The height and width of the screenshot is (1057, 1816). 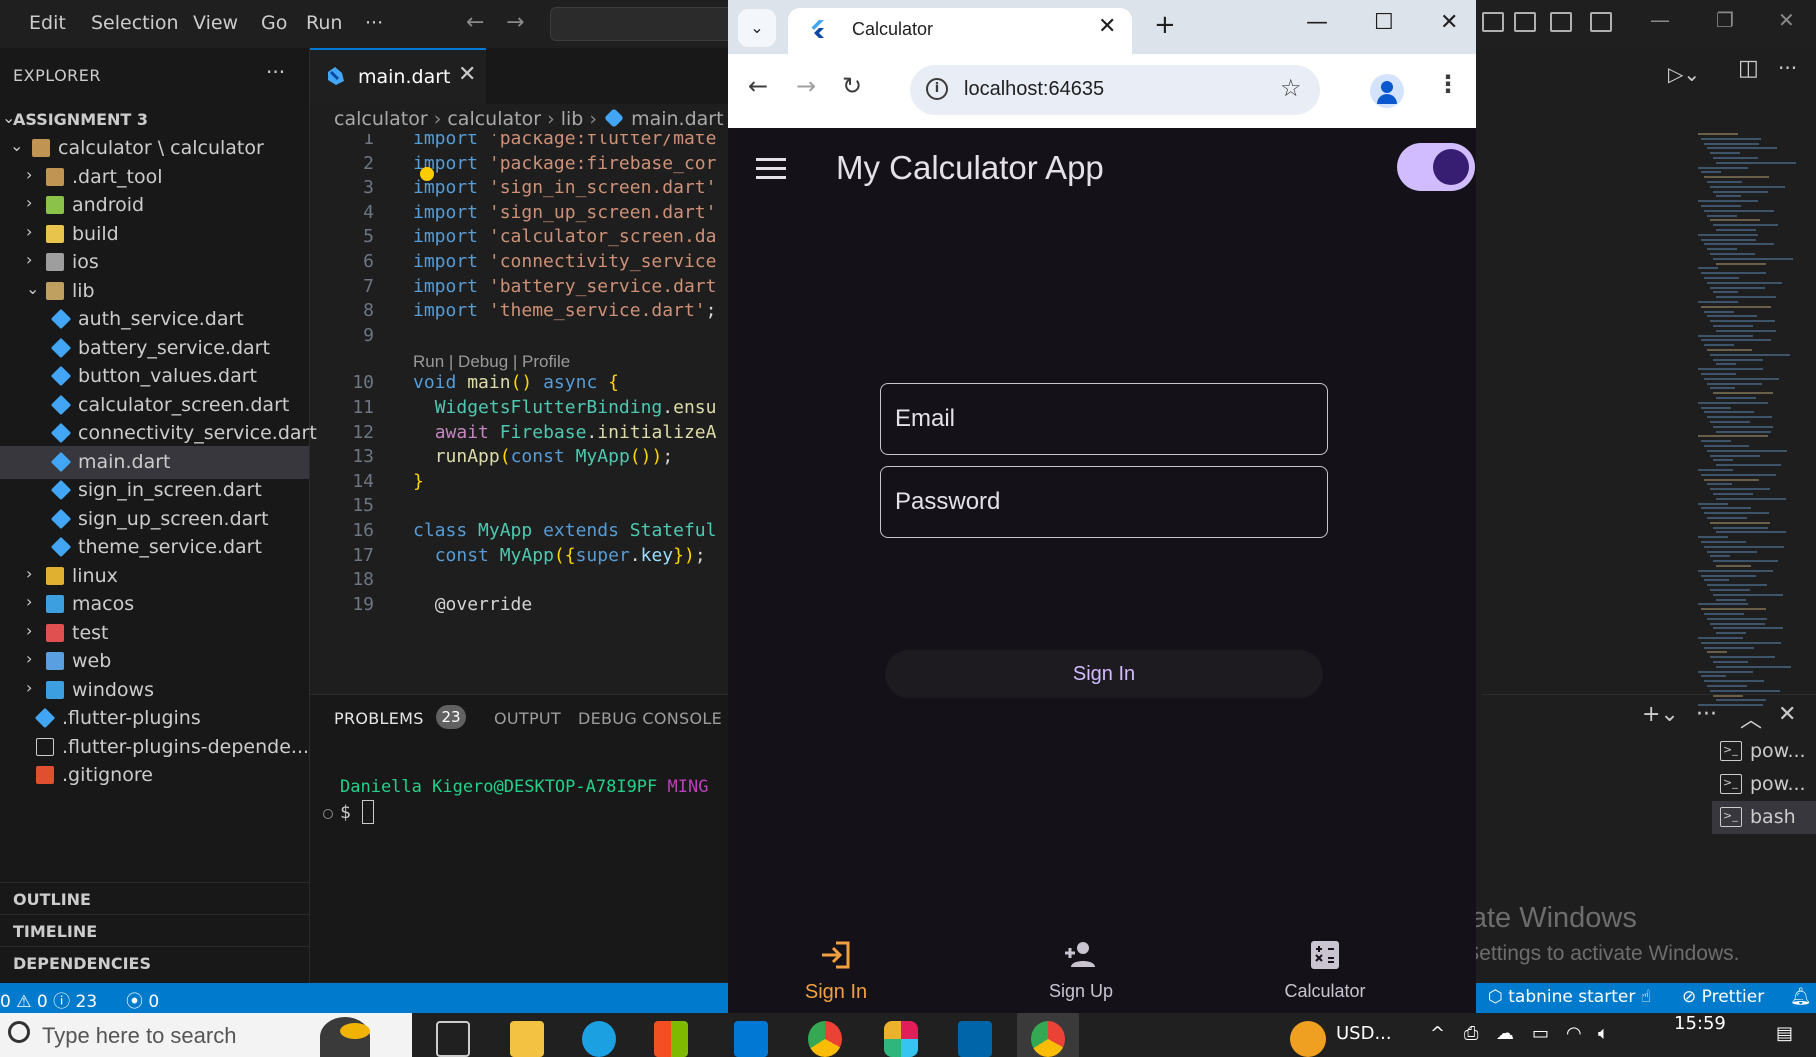 What do you see at coordinates (1603, 1033) in the screenshot?
I see `volume-icon: 🔈︎` at bounding box center [1603, 1033].